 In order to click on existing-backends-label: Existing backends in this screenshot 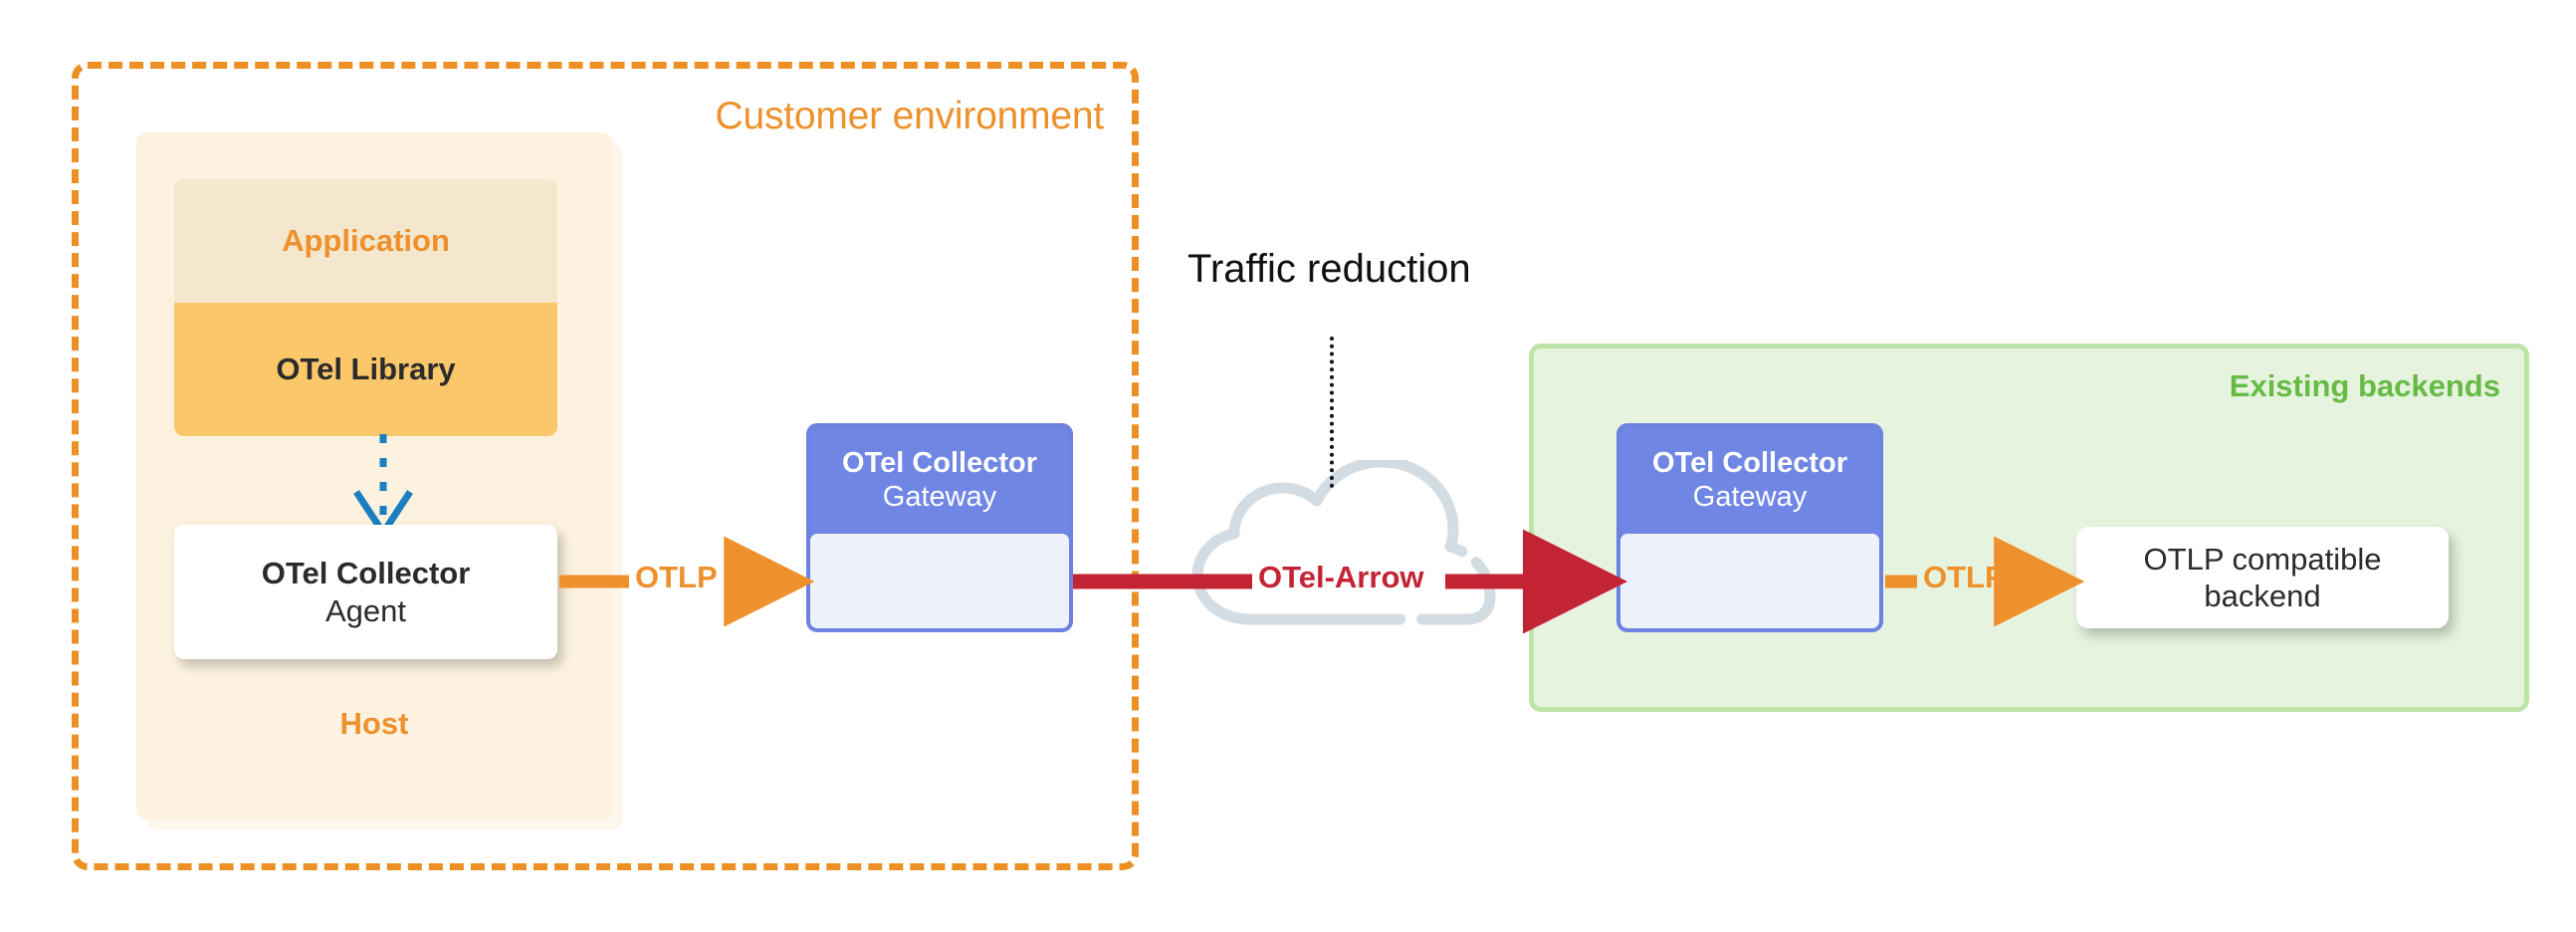, I will do `click(2364, 385)`.